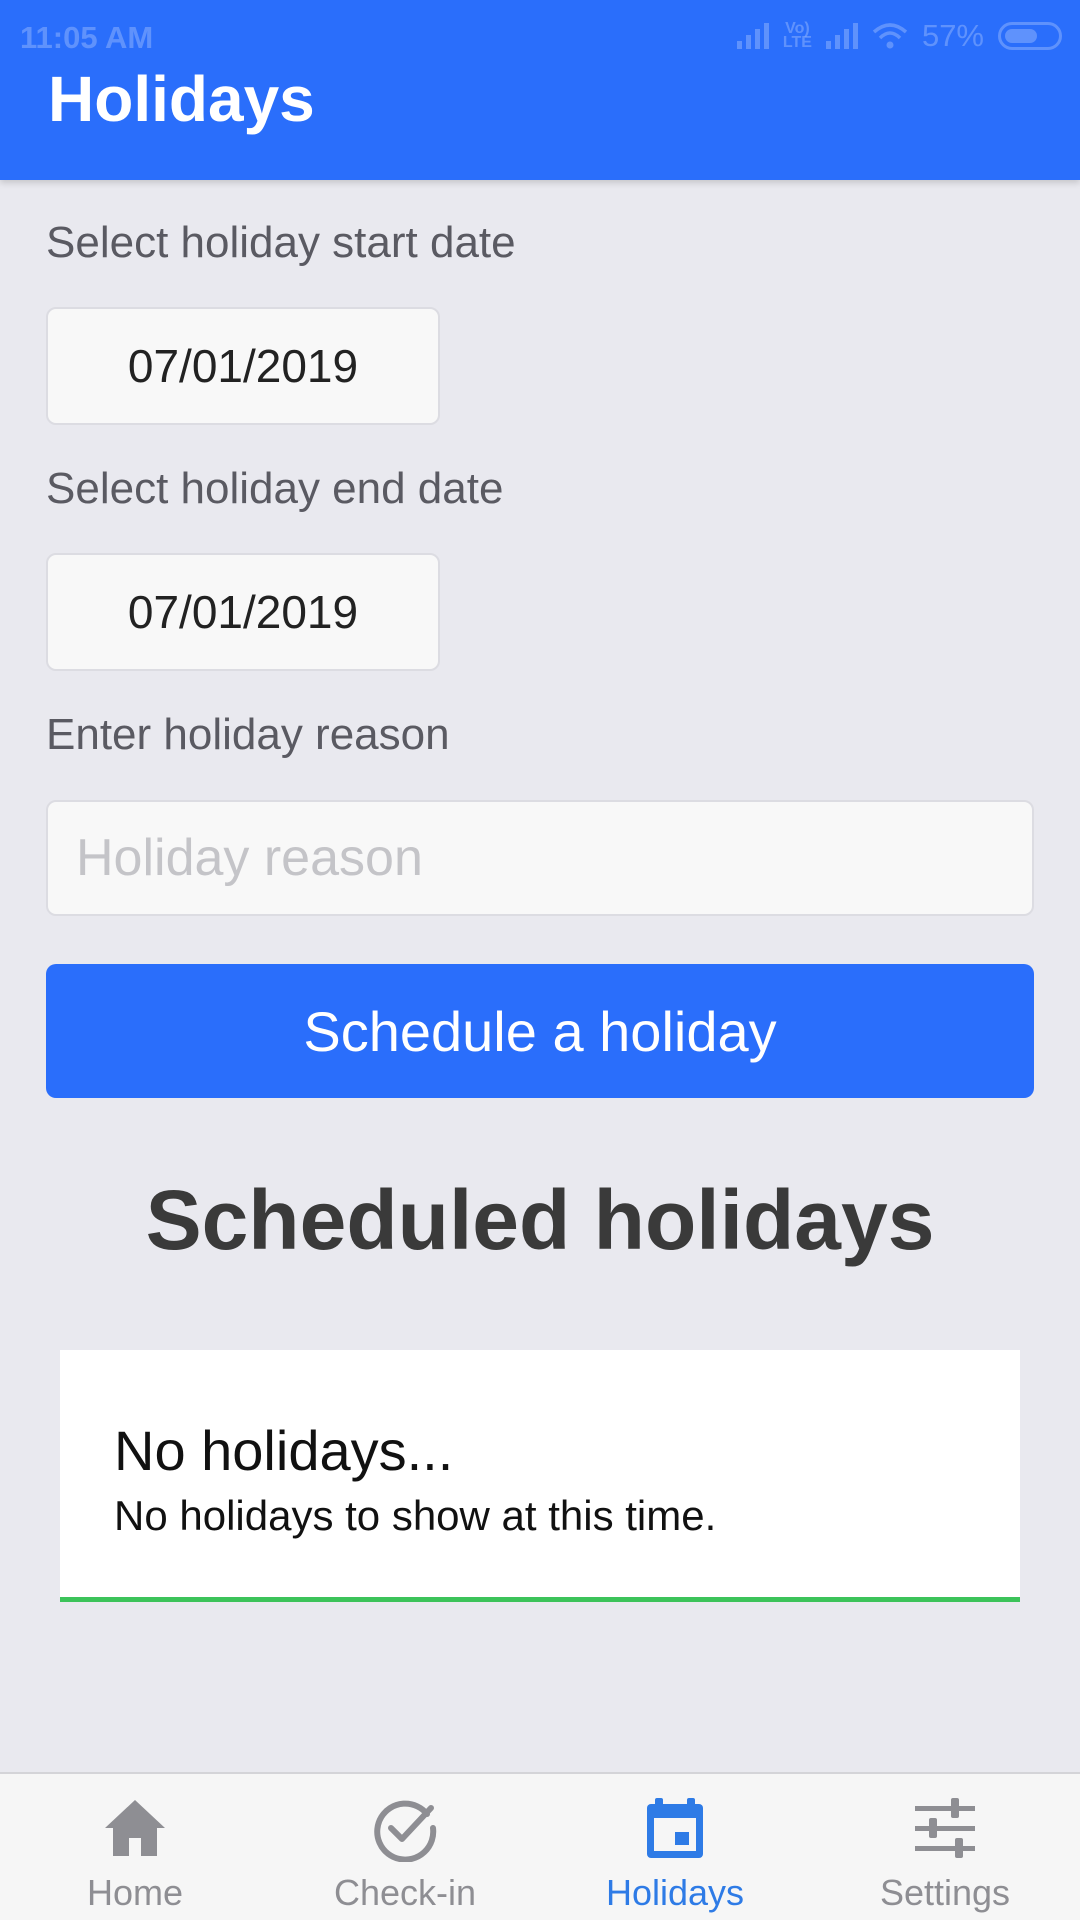 The height and width of the screenshot is (1920, 1080). I want to click on tab-home-label: Home, so click(135, 1892).